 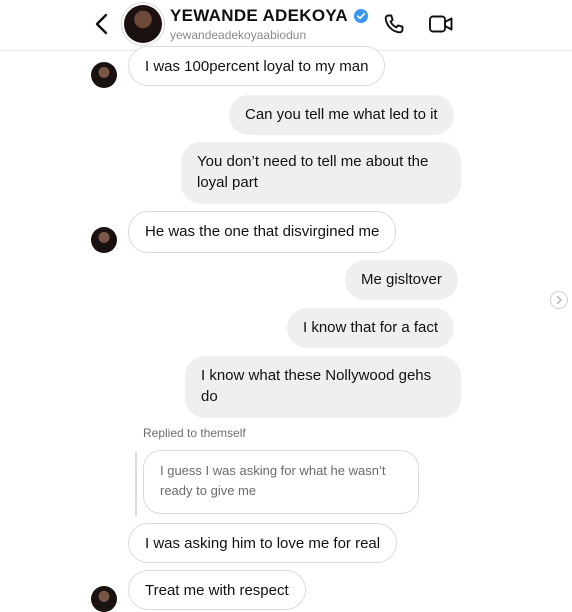 What do you see at coordinates (136, 484) in the screenshot?
I see `reply-indicator` at bounding box center [136, 484].